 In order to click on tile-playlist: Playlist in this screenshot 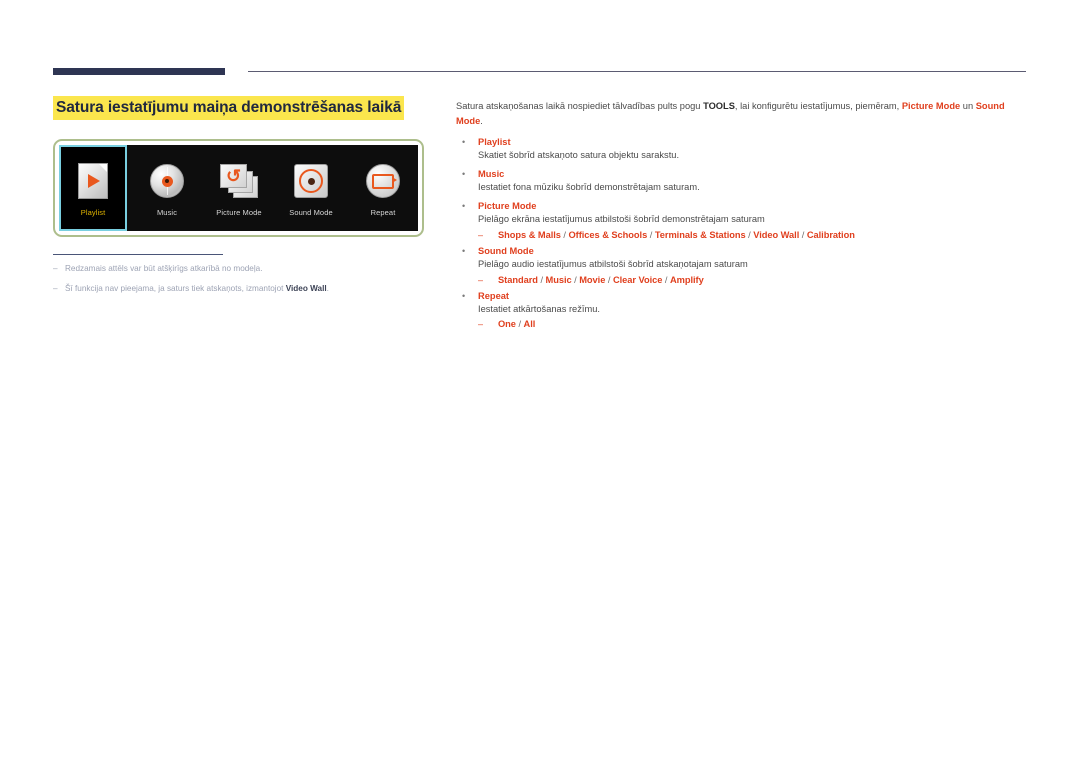, I will do `click(93, 188)`.